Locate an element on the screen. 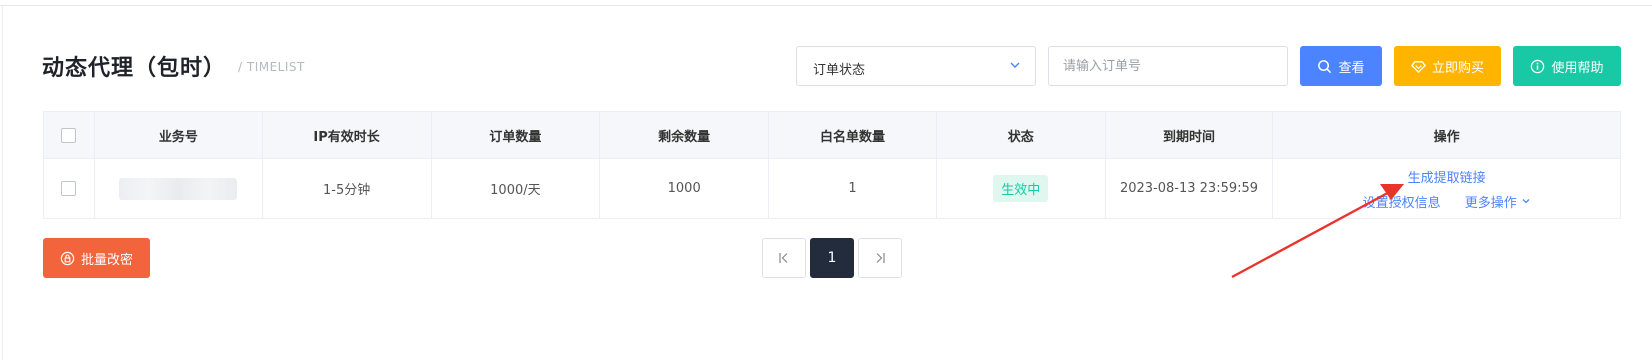 The image size is (1652, 360). header-expire: 到期时间 is located at coordinates (1190, 135).